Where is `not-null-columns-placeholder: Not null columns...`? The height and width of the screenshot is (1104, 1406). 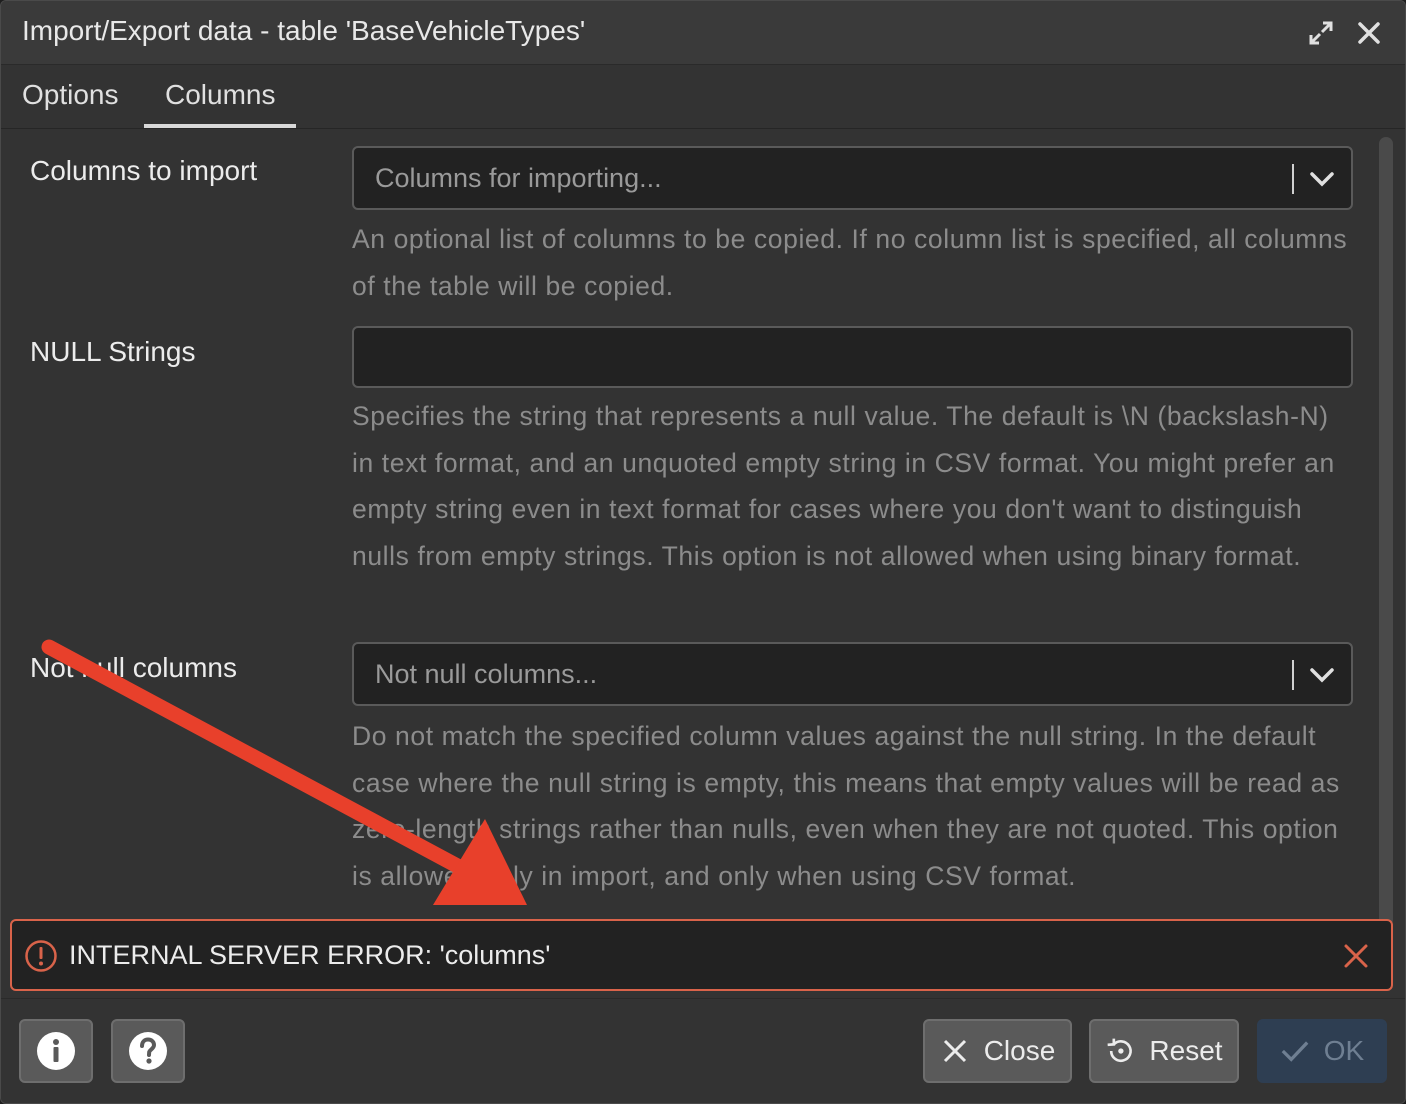
not-null-columns-placeholder: Not null columns... is located at coordinates (486, 674).